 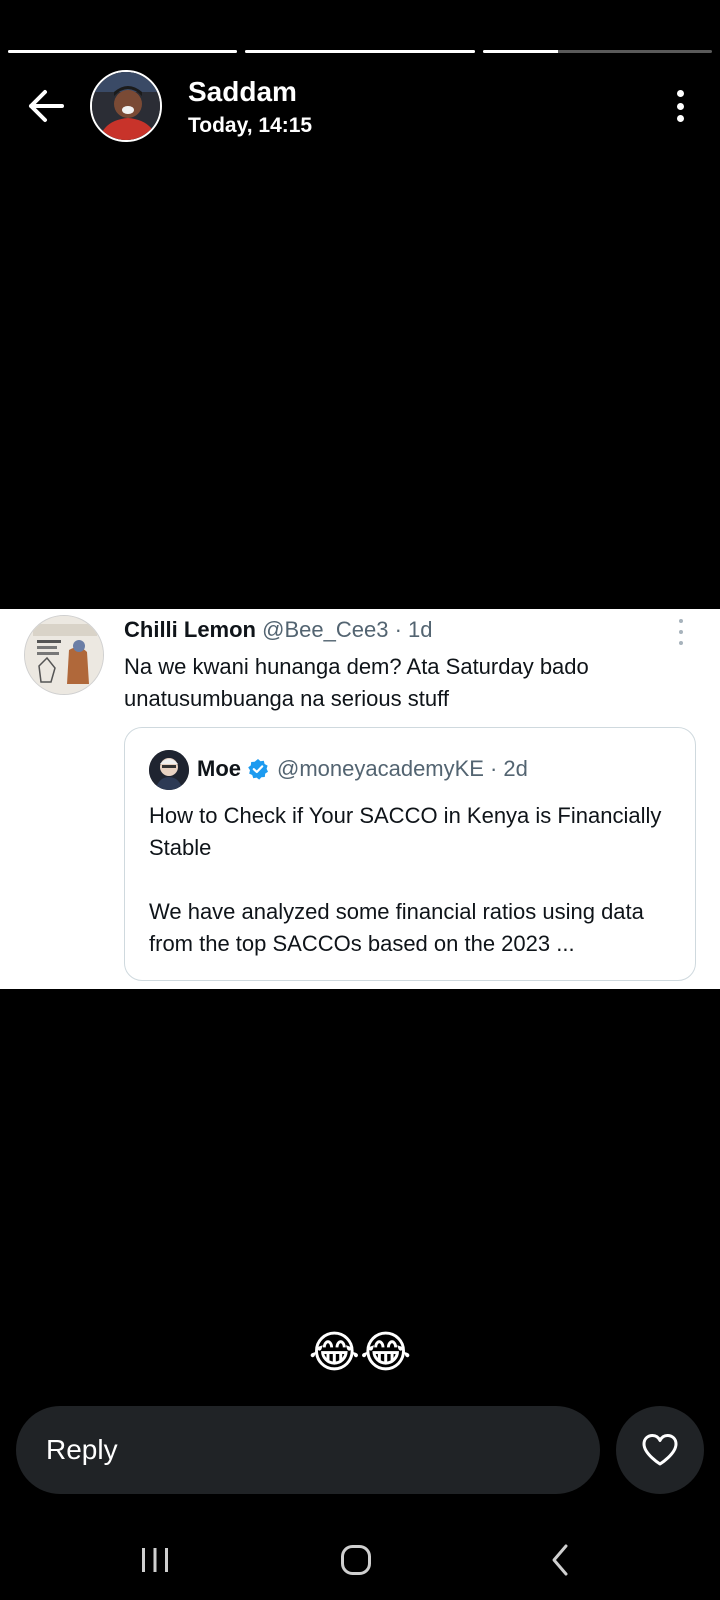 I want to click on story-header: Saddam Today, 14:15, so click(x=360, y=106).